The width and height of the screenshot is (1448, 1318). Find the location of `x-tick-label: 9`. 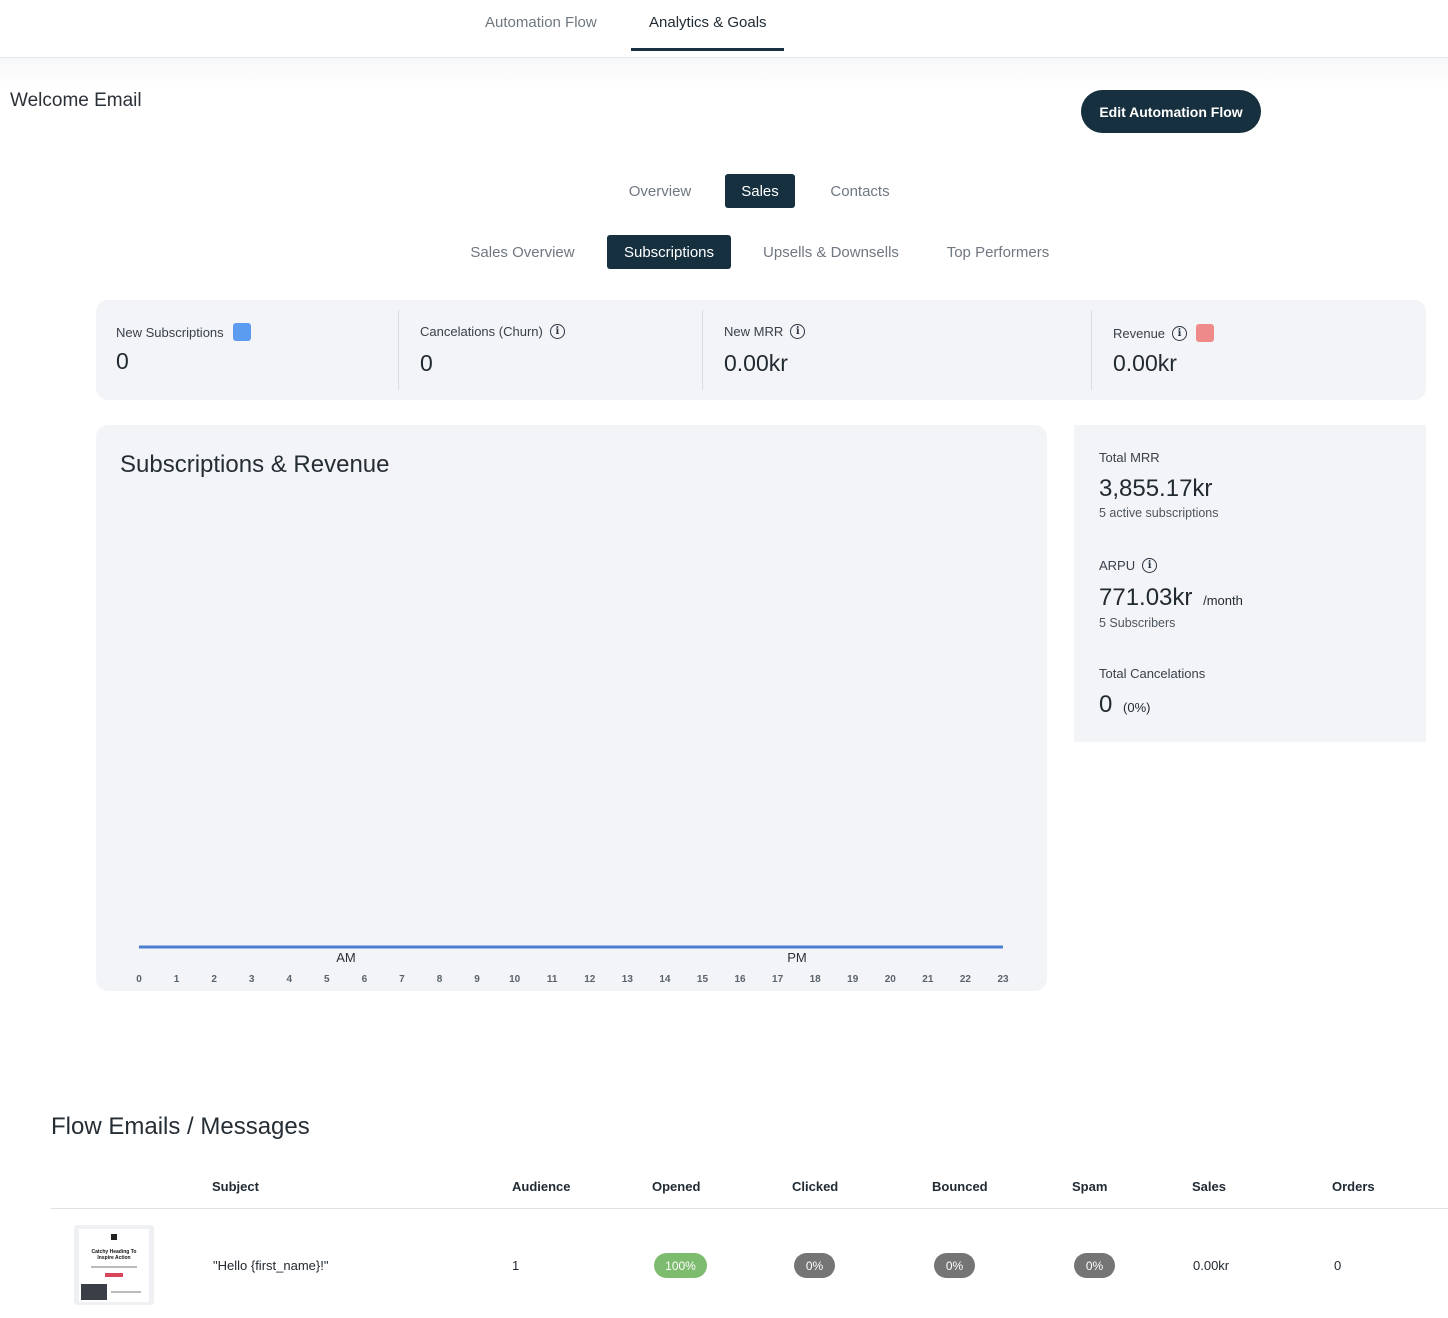

x-tick-label: 9 is located at coordinates (477, 979).